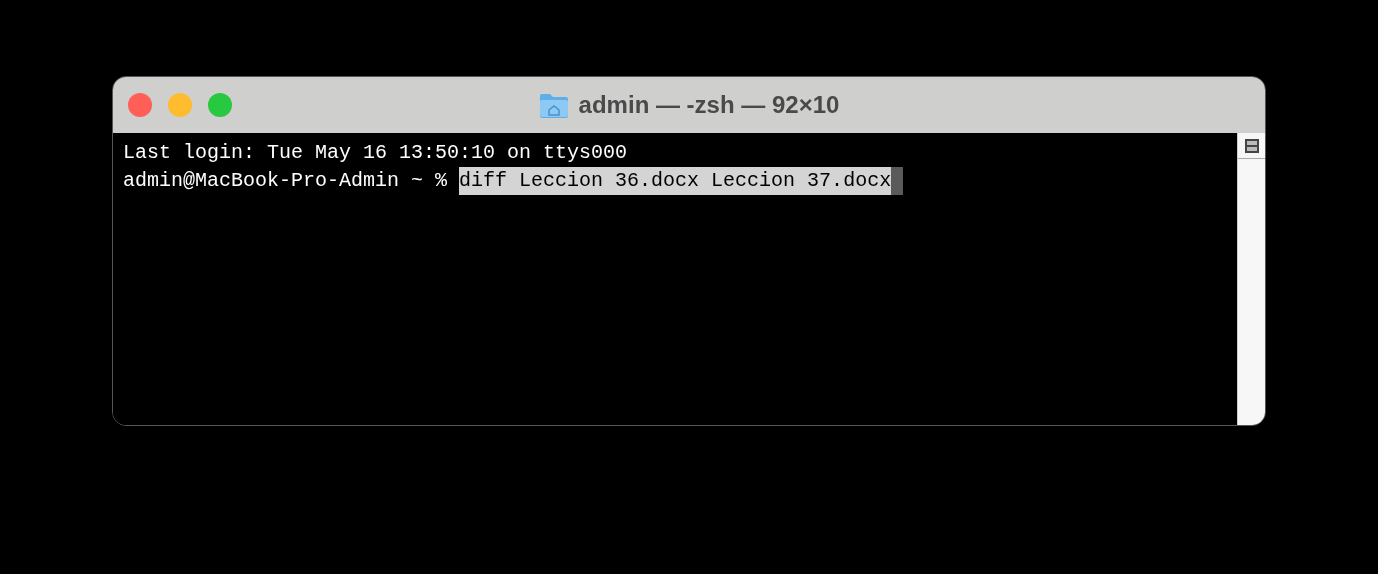 This screenshot has width=1378, height=574. Describe the element at coordinates (375, 153) in the screenshot. I see `terminal-line: Last login: Tue May 16 13:50:10 on ttys000` at that location.